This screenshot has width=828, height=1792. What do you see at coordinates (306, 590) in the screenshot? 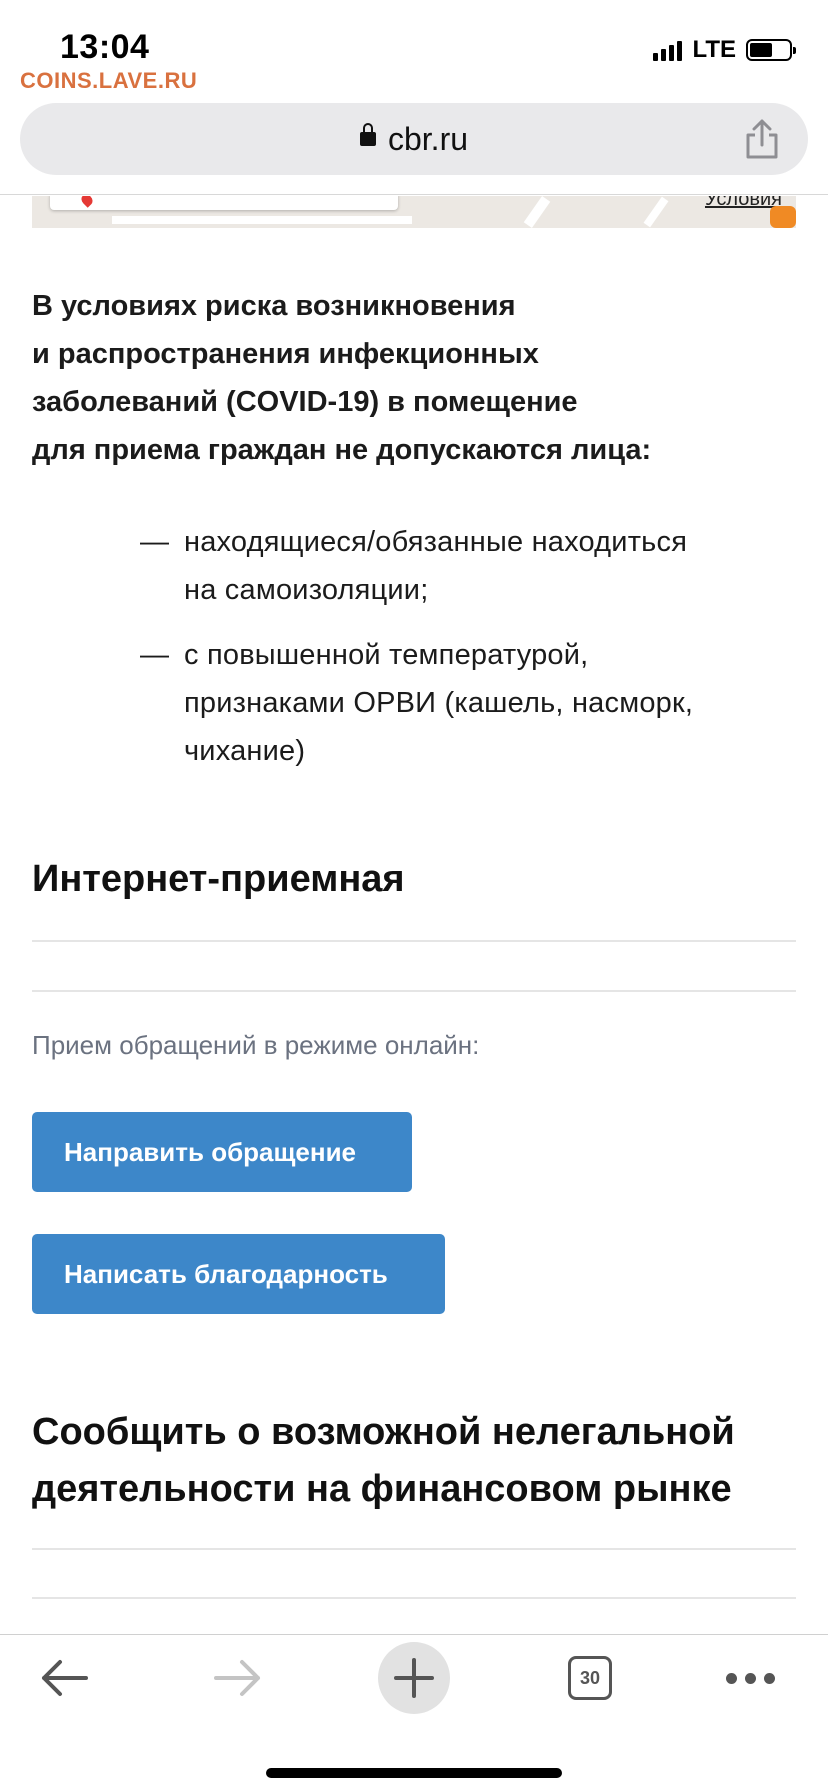
I see `list-item-line: на самоизоляции;` at bounding box center [306, 590].